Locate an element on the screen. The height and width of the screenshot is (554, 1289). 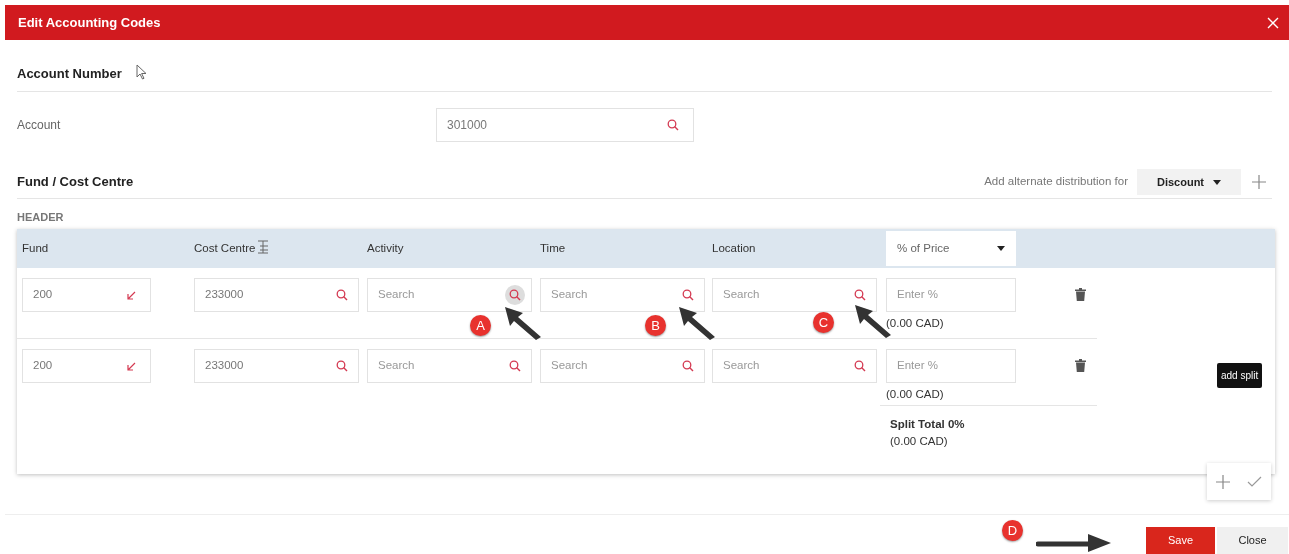
annotation-badge: B is located at coordinates (655, 325).